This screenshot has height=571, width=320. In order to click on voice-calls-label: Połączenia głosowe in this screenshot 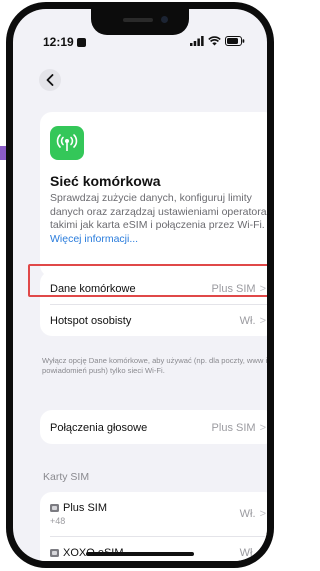, I will do `click(99, 427)`.